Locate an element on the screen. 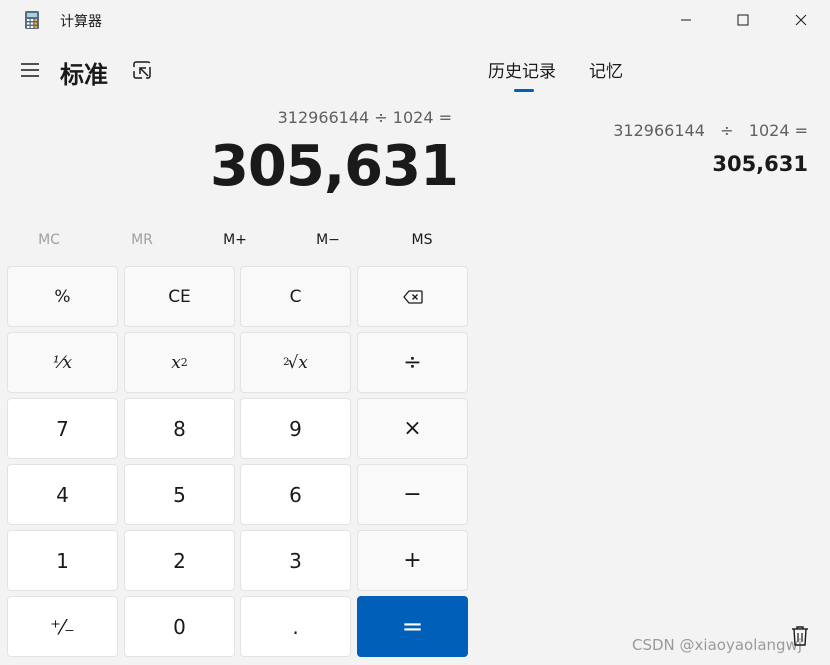 This screenshot has width=830, height=665. digit-4-button: 4 is located at coordinates (62, 494).